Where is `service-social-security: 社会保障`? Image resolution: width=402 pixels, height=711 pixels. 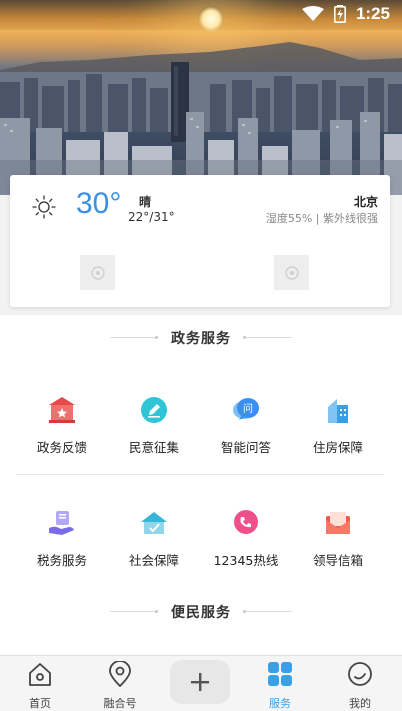
service-social-security: 社会保障 is located at coordinates (154, 548).